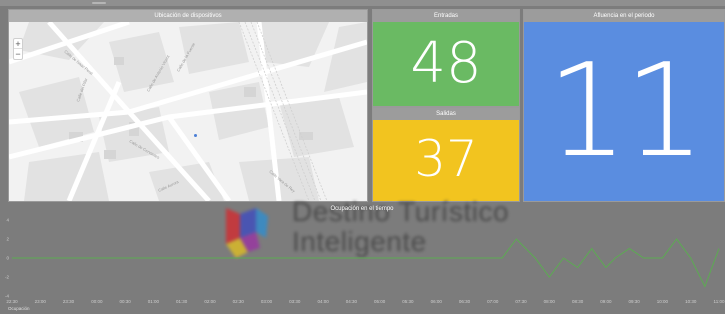 The height and width of the screenshot is (314, 725). I want to click on x-tick-label: 00:00, so click(97, 301).